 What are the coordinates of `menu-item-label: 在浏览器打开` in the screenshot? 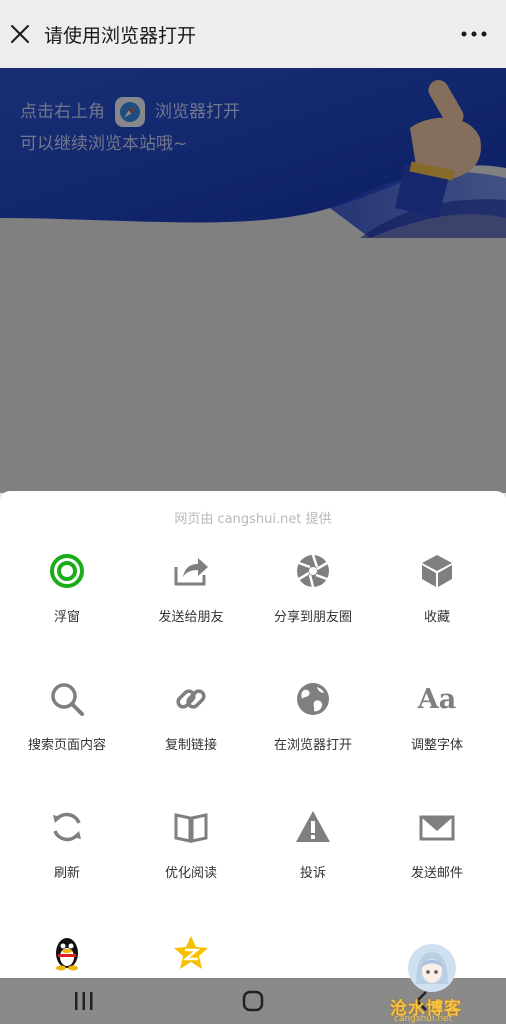 It's located at (312, 745).